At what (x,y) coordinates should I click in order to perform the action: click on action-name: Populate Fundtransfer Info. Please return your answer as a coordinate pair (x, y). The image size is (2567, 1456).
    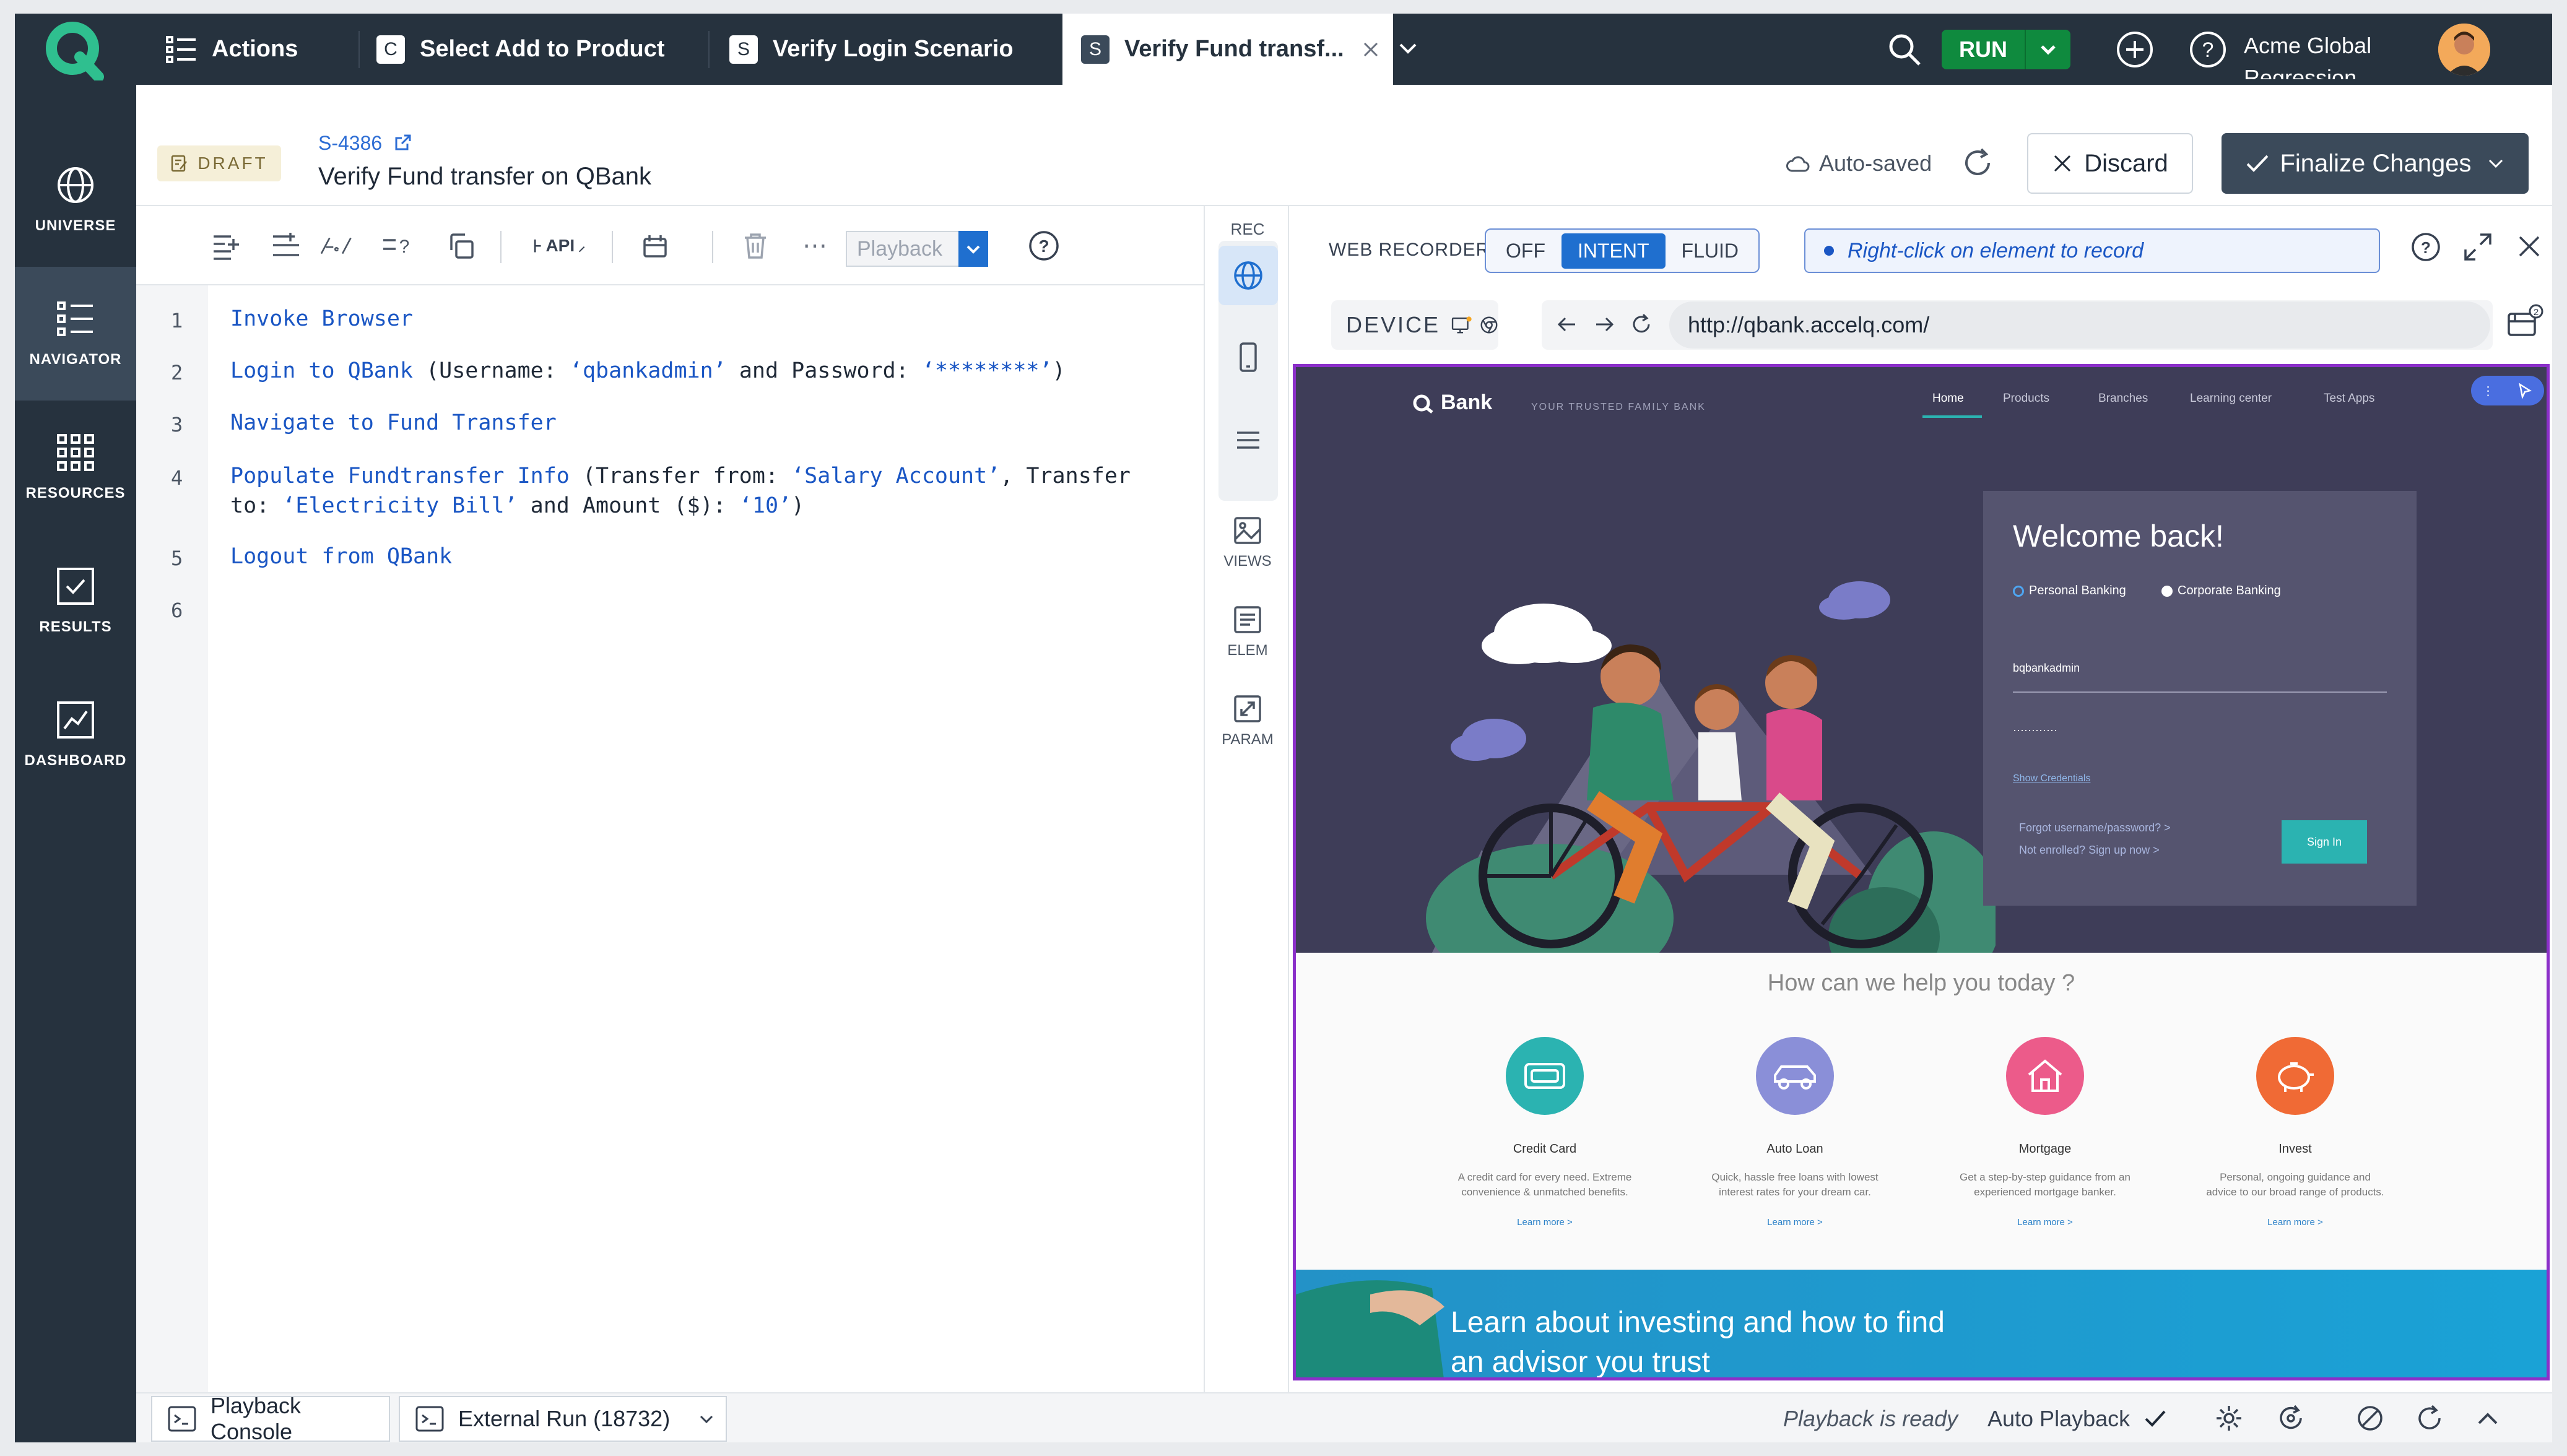
    Looking at the image, I should click on (400, 476).